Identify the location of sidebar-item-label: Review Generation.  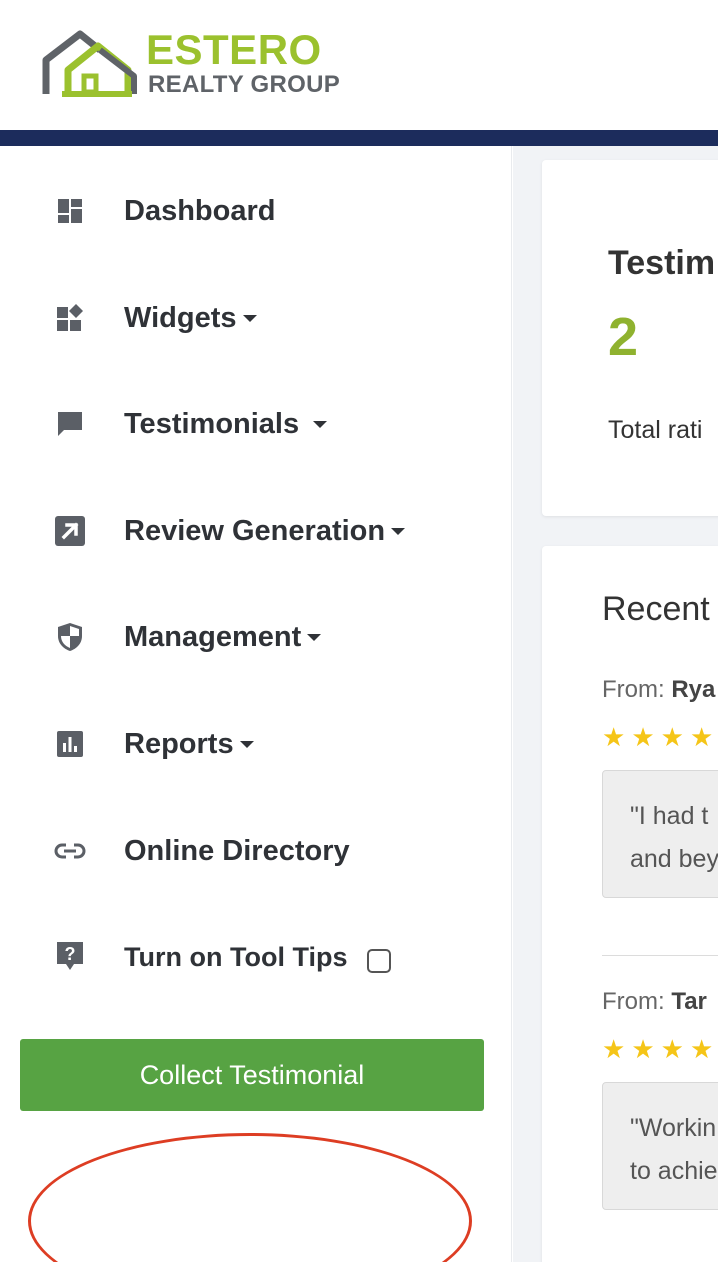
(255, 530).